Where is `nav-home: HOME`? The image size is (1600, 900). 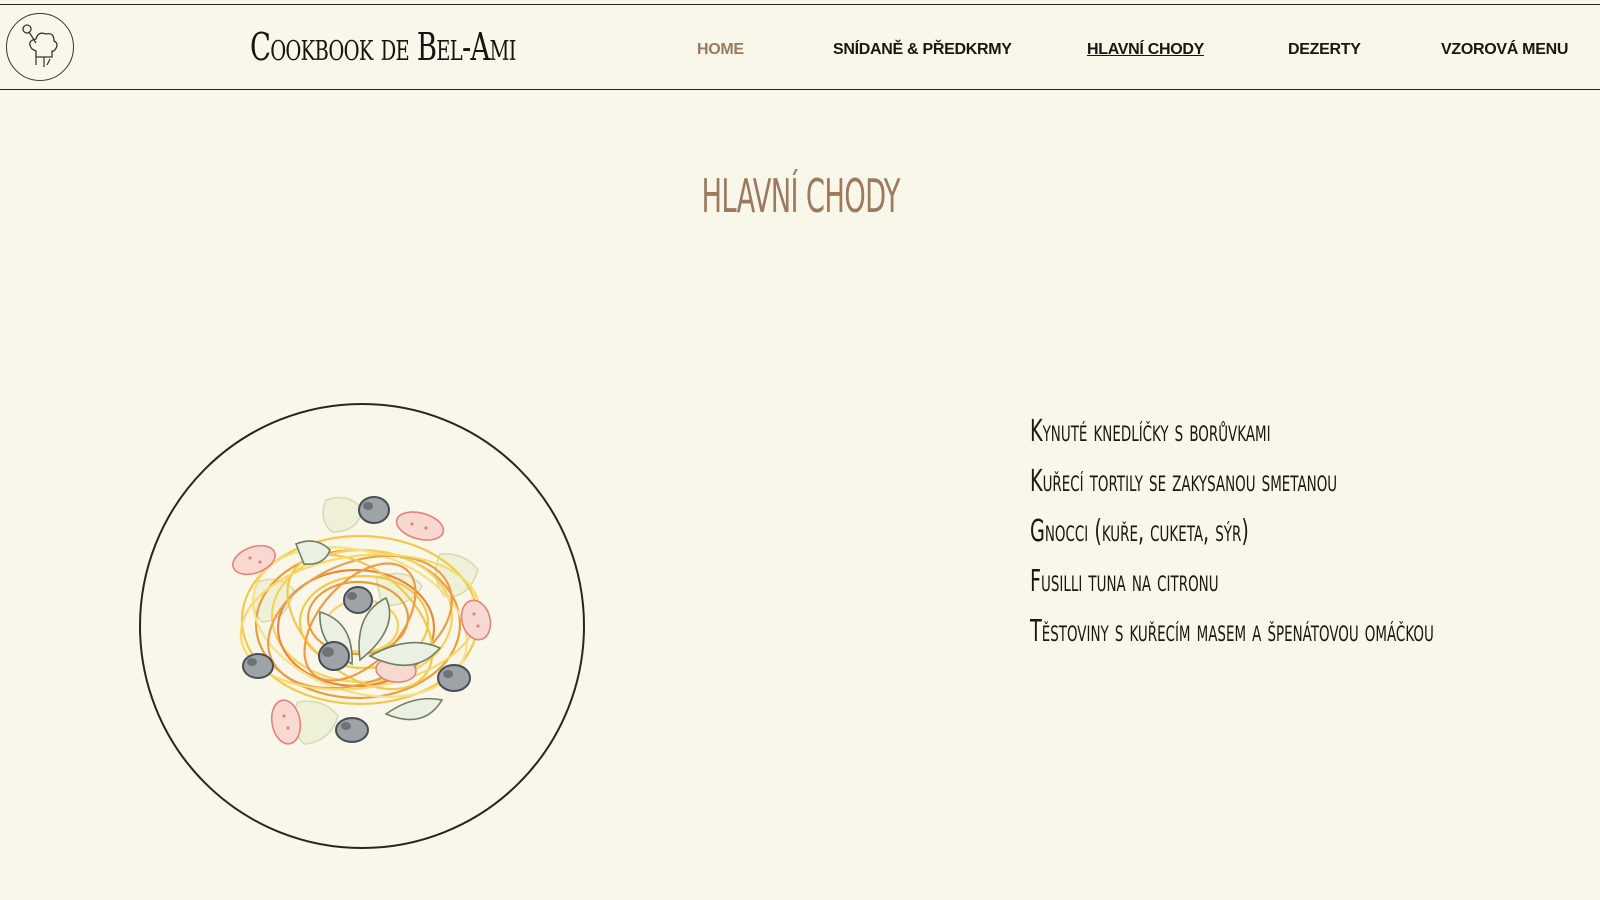
nav-home: HOME is located at coordinates (720, 50).